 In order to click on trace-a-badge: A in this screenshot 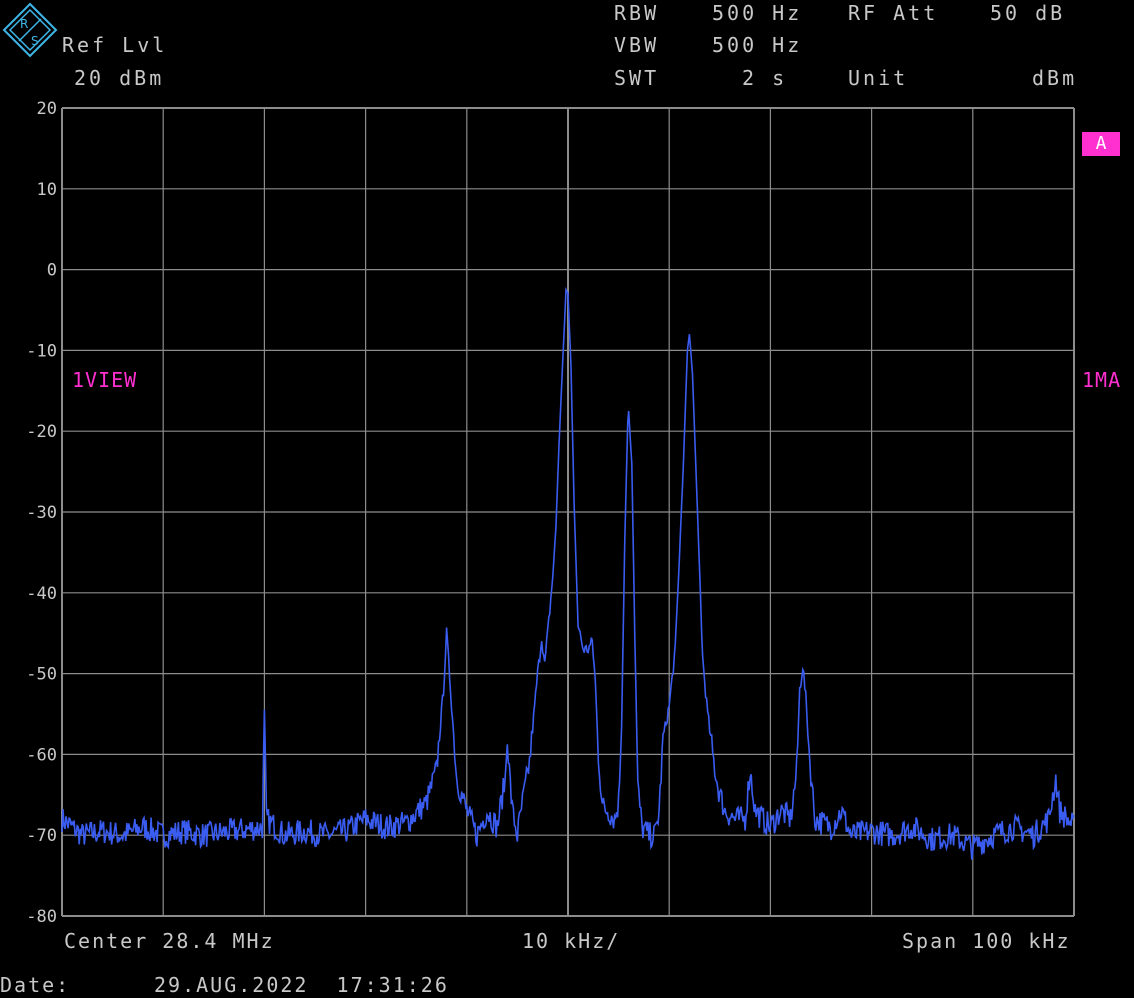, I will do `click(1101, 144)`.